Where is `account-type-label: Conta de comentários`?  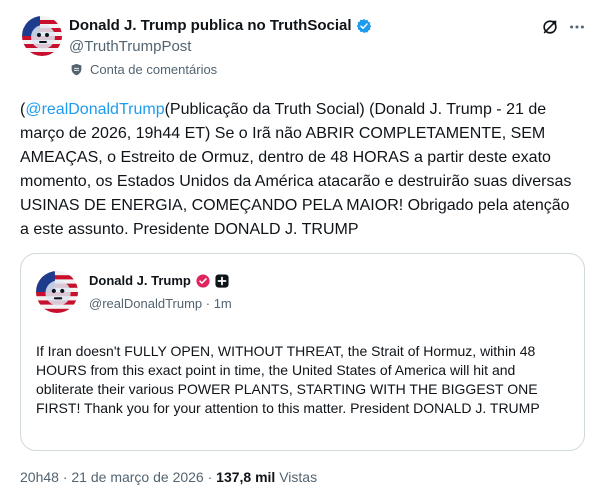
account-type-label: Conta de comentários is located at coordinates (143, 69).